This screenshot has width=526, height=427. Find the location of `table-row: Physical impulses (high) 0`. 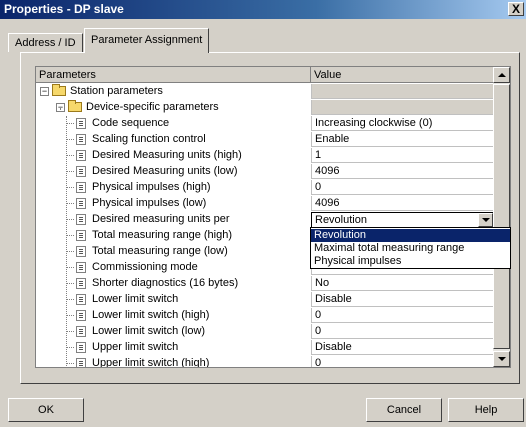

table-row: Physical impulses (high) 0 is located at coordinates (265, 188).